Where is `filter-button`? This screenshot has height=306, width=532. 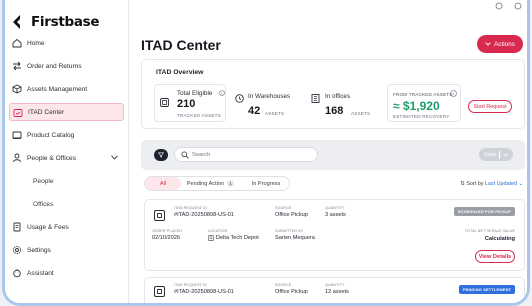 filter-button is located at coordinates (161, 155).